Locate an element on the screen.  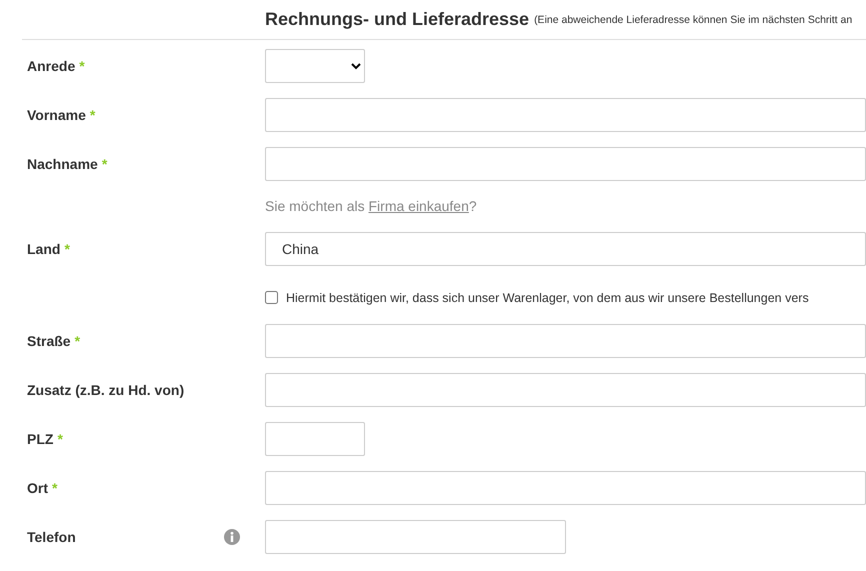
field-label: Land * is located at coordinates (48, 248).